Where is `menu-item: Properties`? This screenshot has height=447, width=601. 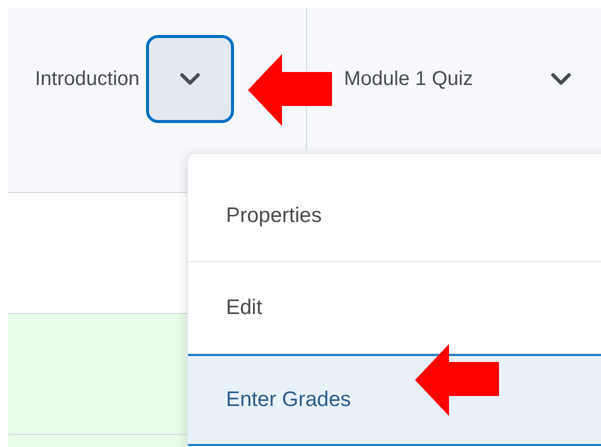 menu-item: Properties is located at coordinates (394, 216).